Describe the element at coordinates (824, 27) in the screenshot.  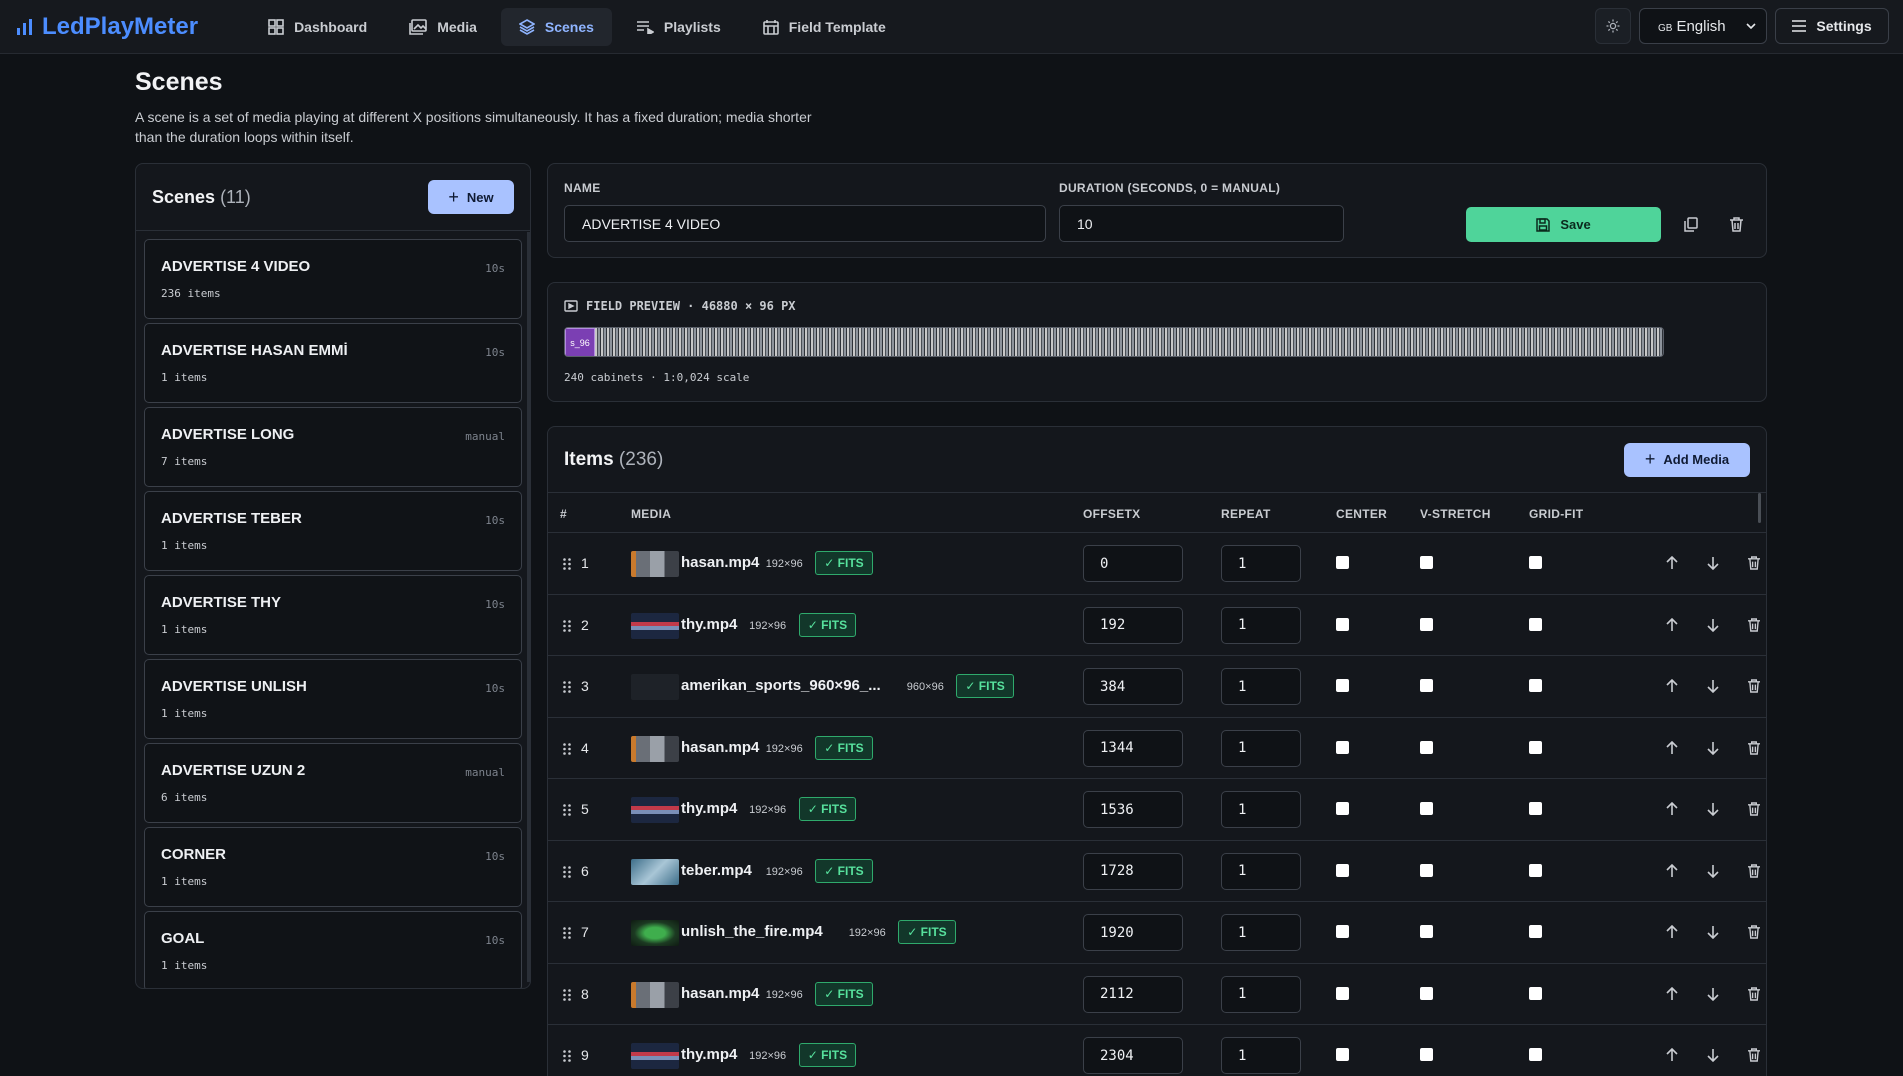
I see `nav-field-template: Field Template` at that location.